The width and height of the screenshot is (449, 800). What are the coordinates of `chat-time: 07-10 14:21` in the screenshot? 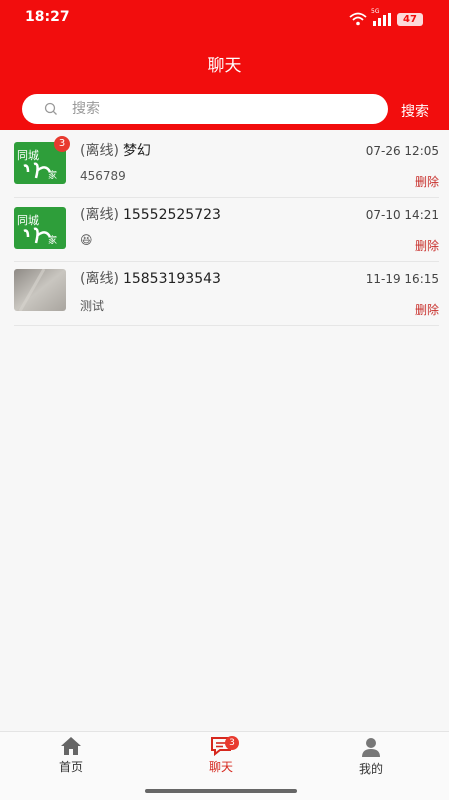 It's located at (402, 215).